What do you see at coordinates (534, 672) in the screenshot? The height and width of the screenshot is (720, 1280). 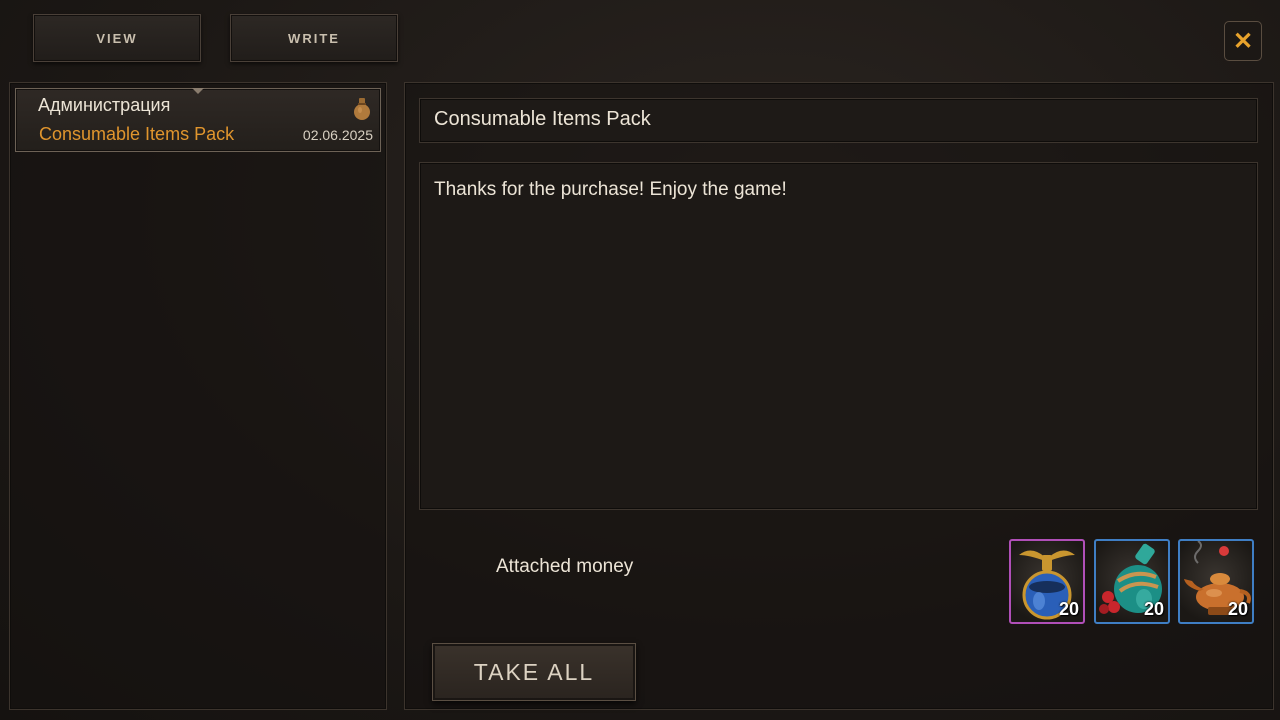 I see `take-all-button: TAKE ALL` at bounding box center [534, 672].